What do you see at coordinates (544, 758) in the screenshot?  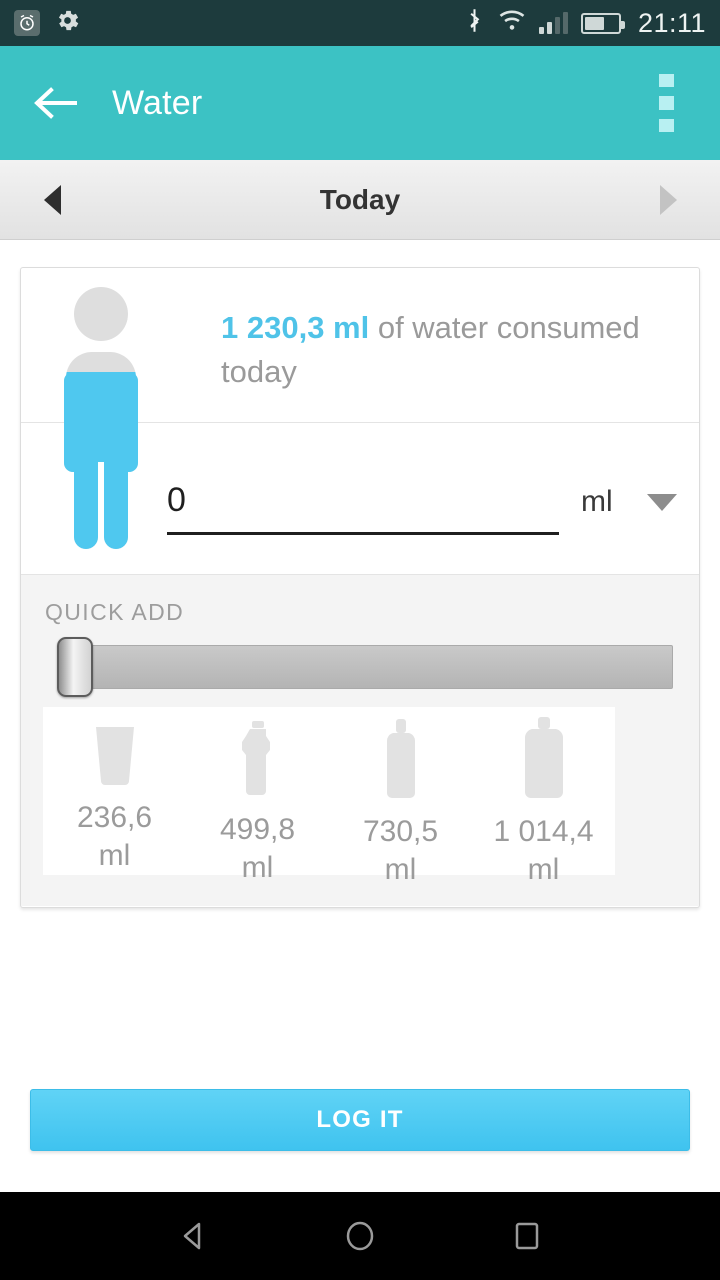 I see `large-bottle-icon` at bounding box center [544, 758].